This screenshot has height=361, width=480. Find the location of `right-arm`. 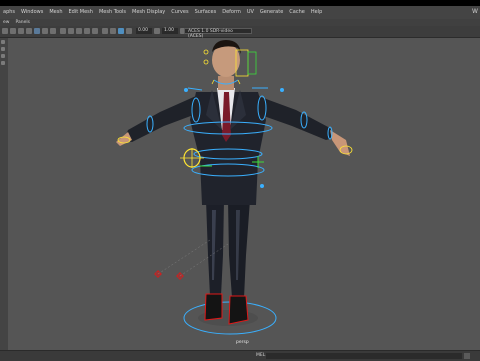

right-arm is located at coordinates (296, 118).